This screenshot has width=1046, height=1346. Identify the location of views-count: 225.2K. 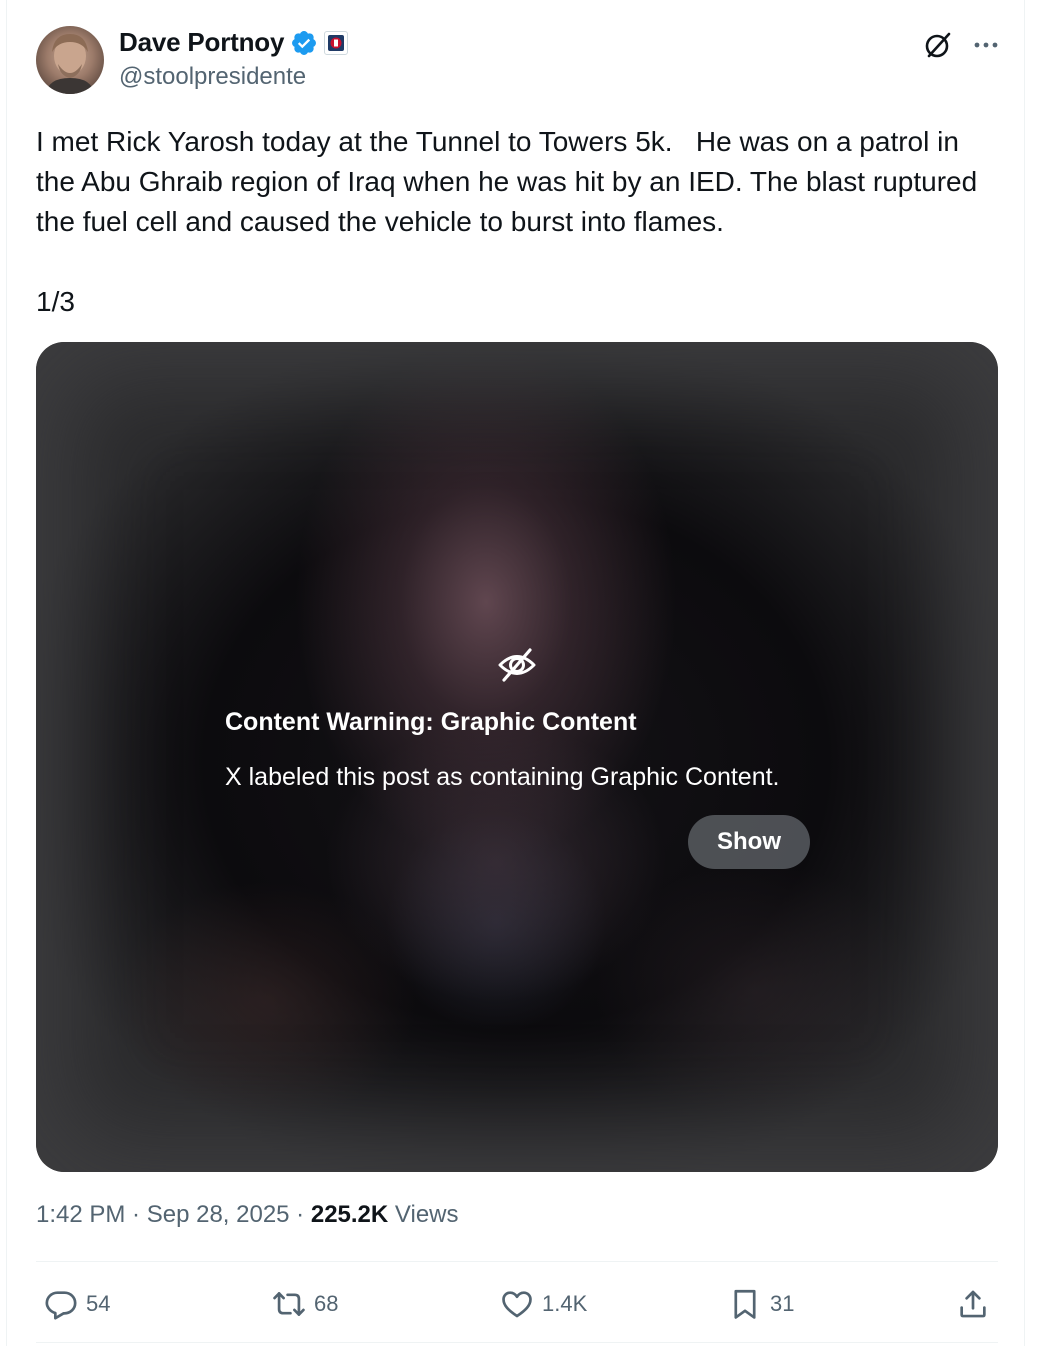
(349, 1214).